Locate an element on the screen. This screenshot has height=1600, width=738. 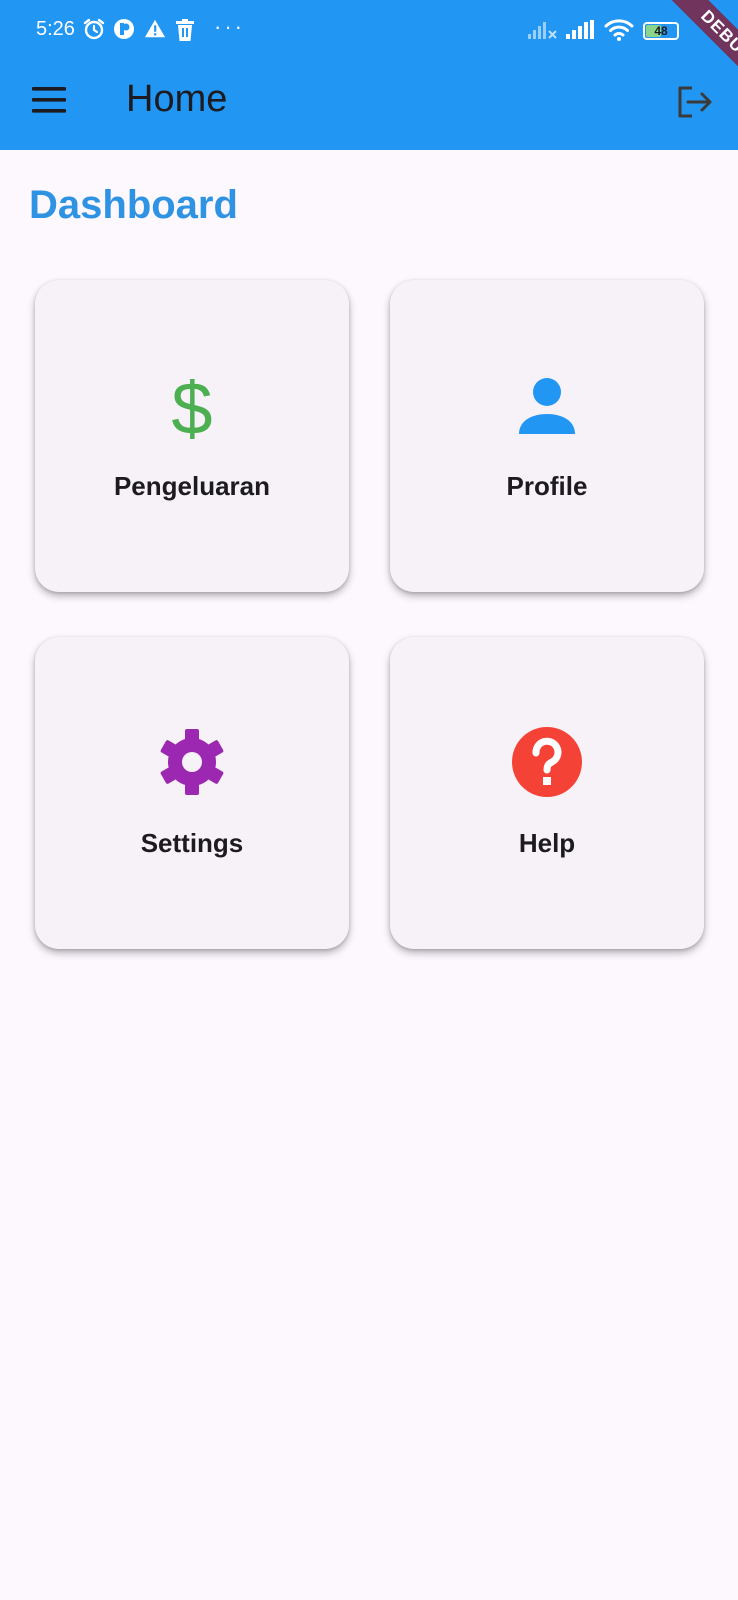
status-time: 5:26 is located at coordinates (55, 29).